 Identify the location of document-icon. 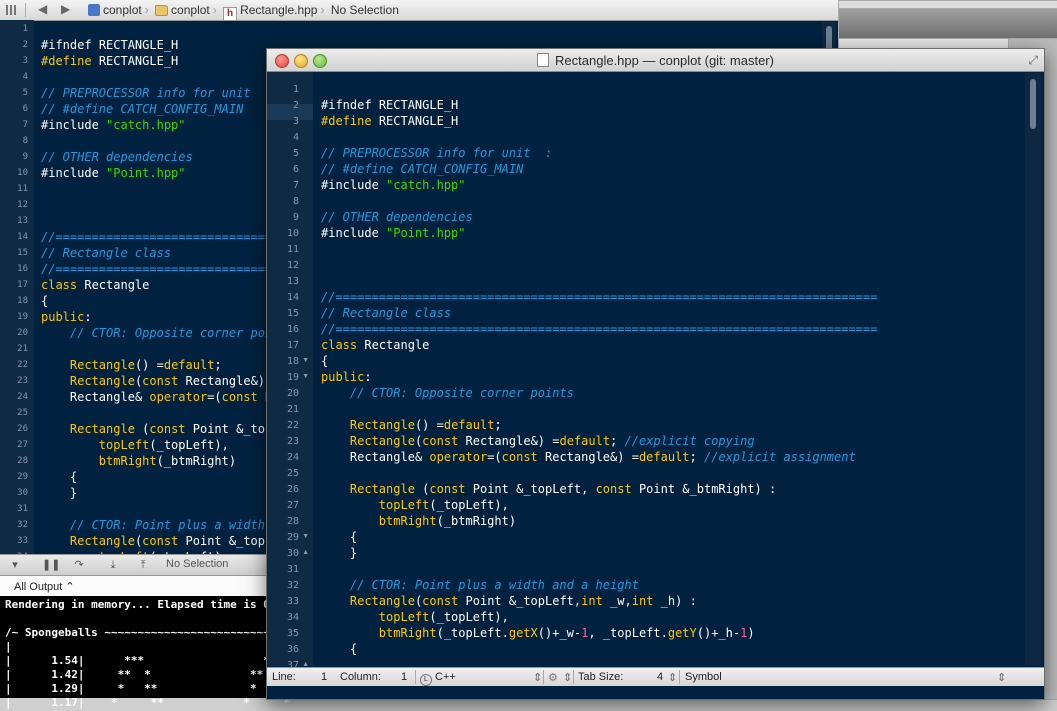
(543, 60).